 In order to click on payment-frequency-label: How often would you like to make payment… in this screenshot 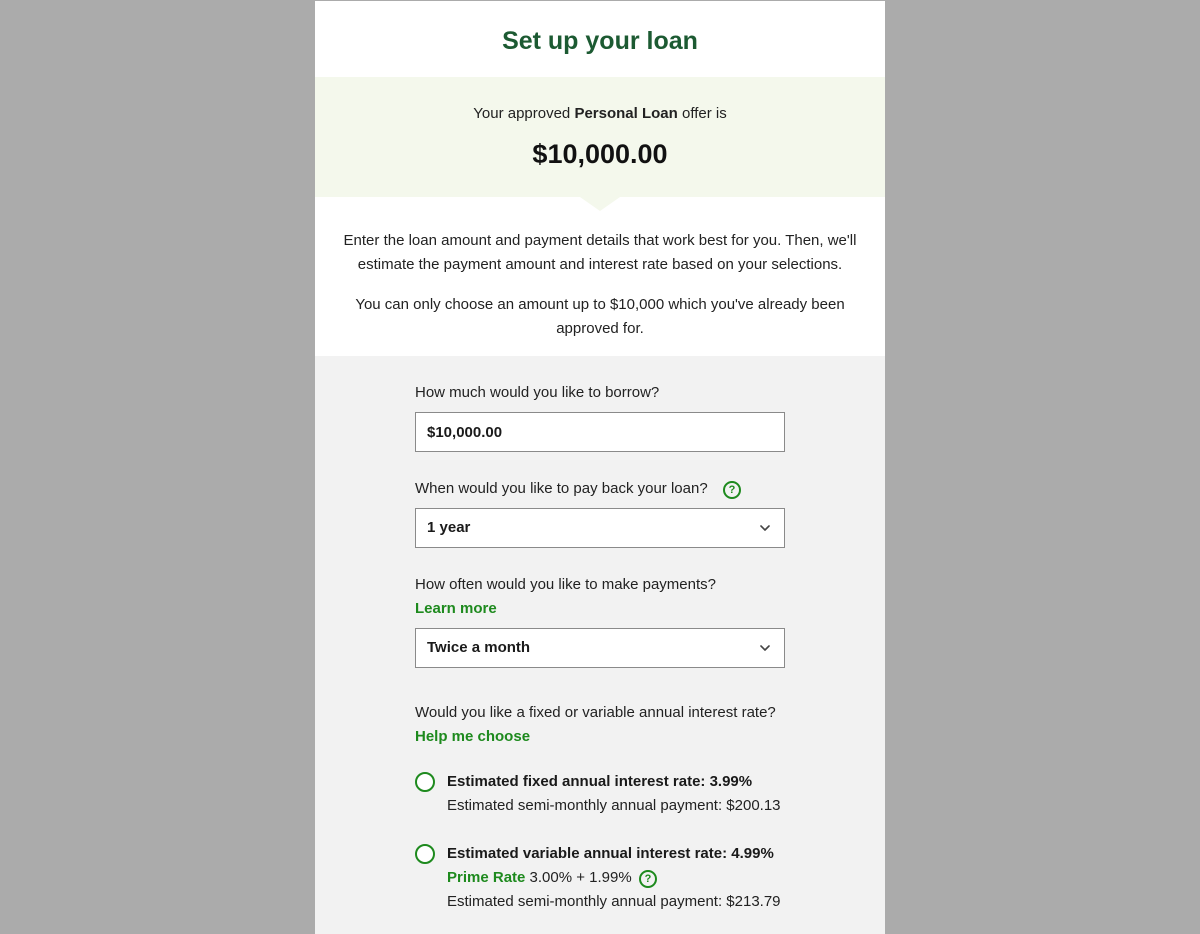, I will do `click(565, 584)`.